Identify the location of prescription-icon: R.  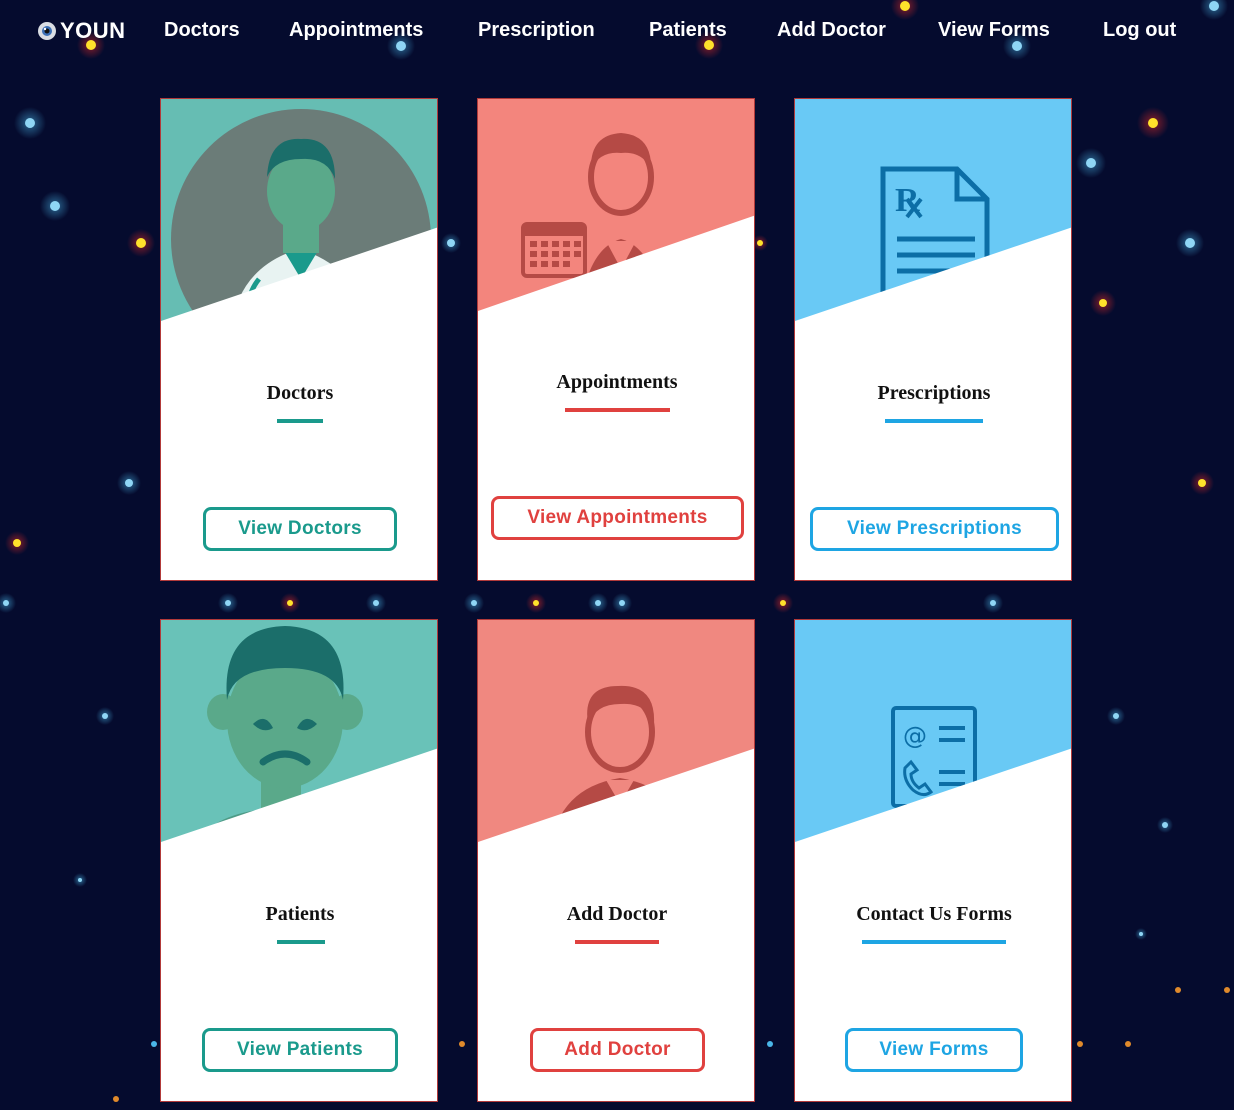
(933, 214).